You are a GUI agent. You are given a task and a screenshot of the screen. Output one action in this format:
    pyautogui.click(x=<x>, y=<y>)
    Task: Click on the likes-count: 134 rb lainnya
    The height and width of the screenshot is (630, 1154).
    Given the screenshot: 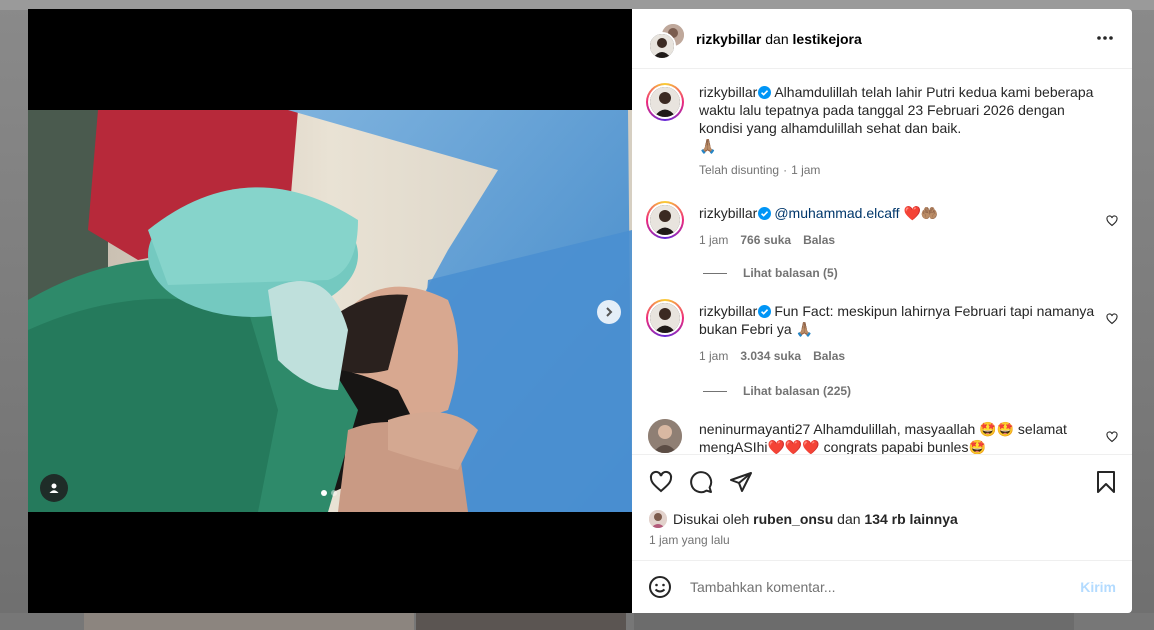 What is the action you would take?
    pyautogui.click(x=910, y=519)
    